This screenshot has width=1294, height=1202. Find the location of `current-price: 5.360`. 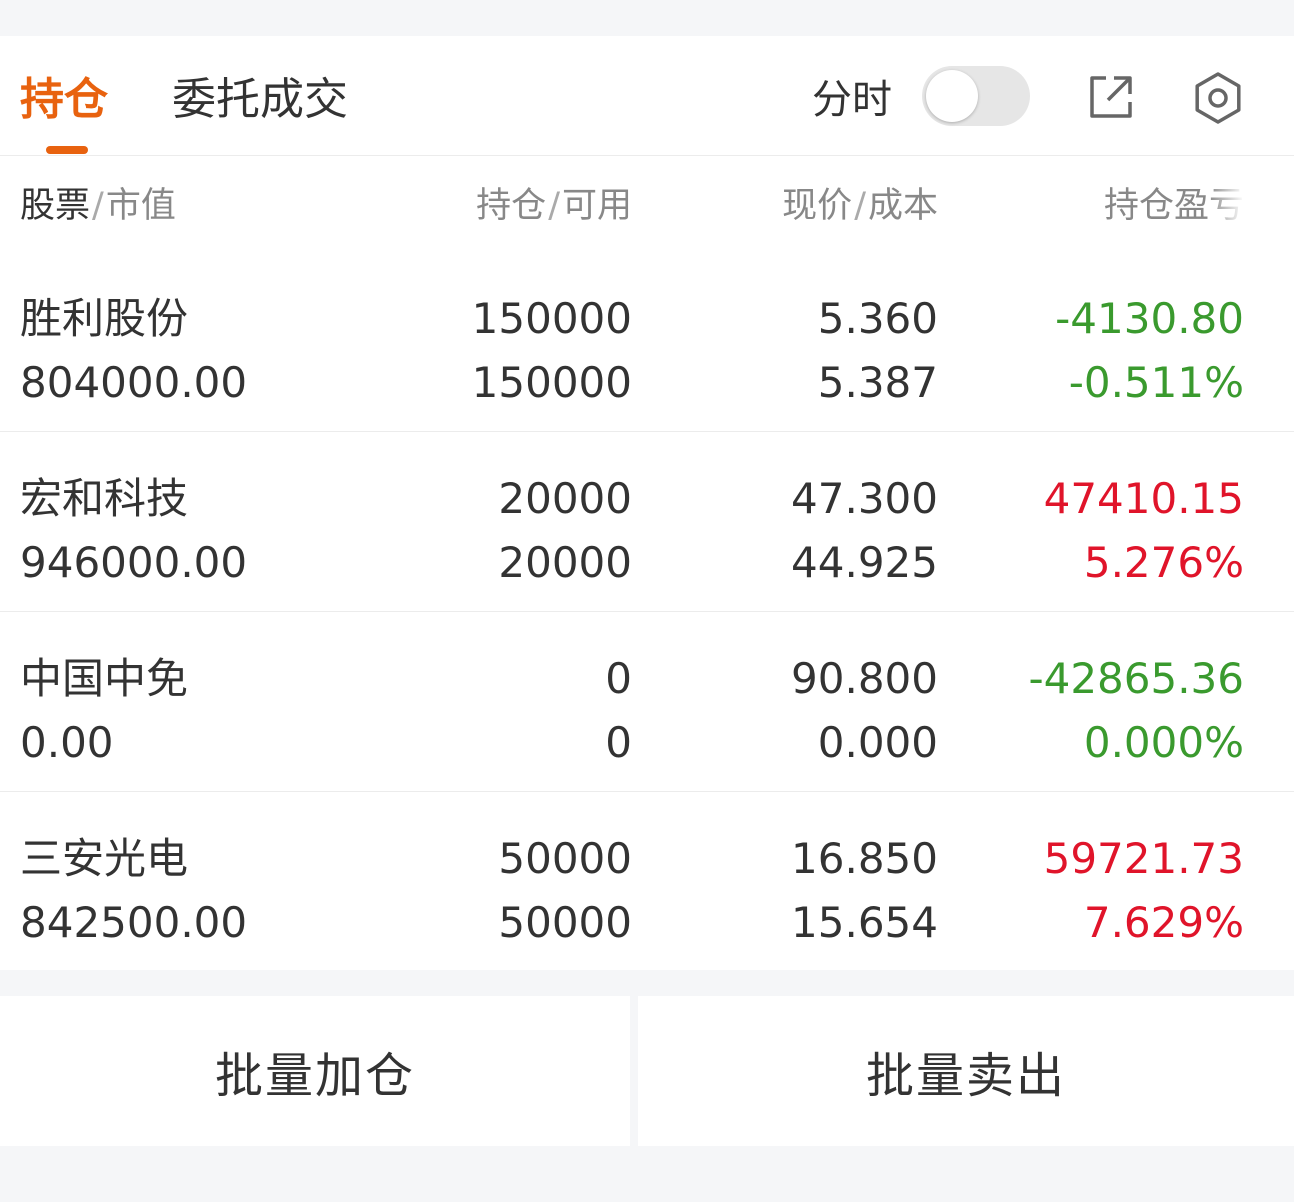

current-price: 5.360 is located at coordinates (877, 318).